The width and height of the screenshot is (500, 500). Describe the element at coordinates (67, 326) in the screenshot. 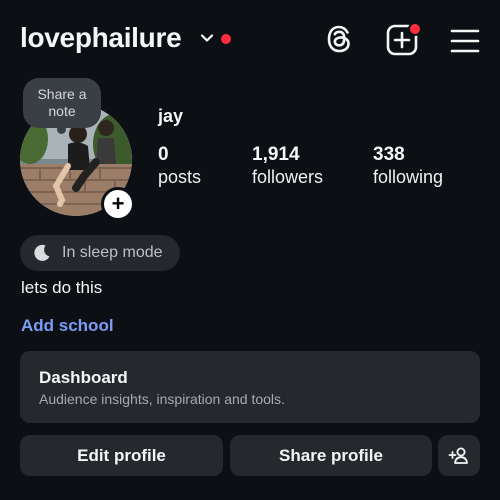

I see `add-school-link: Add school` at that location.